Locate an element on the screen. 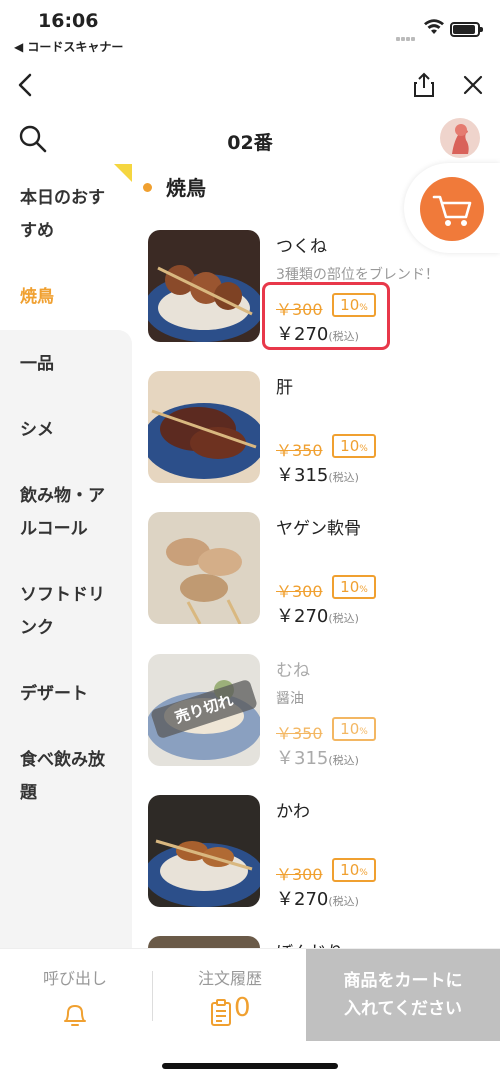  cart-circle is located at coordinates (452, 209).